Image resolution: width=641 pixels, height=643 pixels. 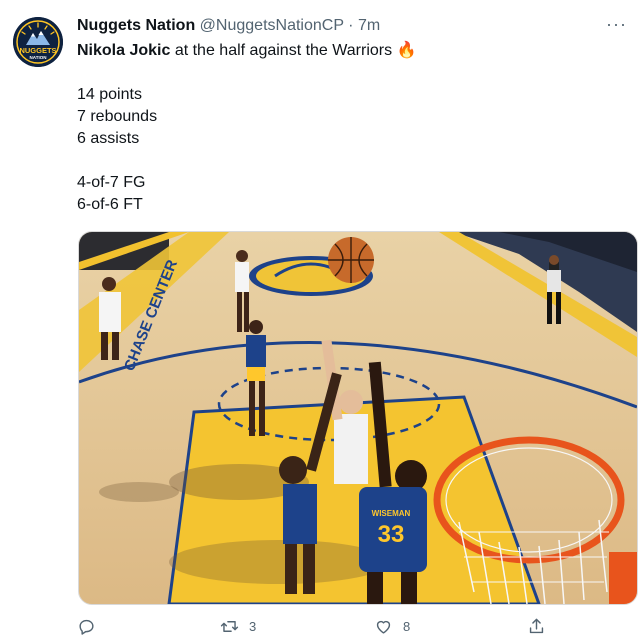 I want to click on share-button, so click(x=541, y=626).